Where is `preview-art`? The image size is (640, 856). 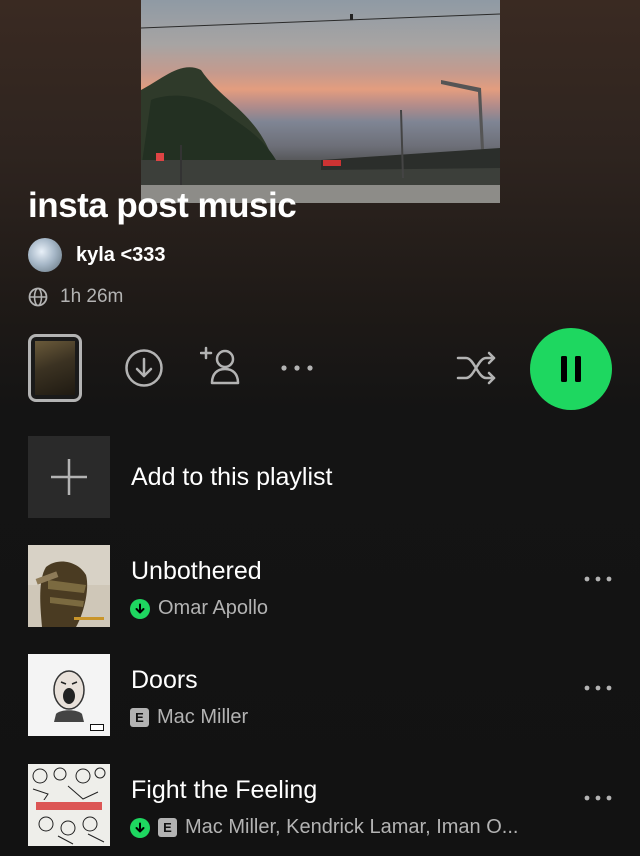
preview-art is located at coordinates (55, 368).